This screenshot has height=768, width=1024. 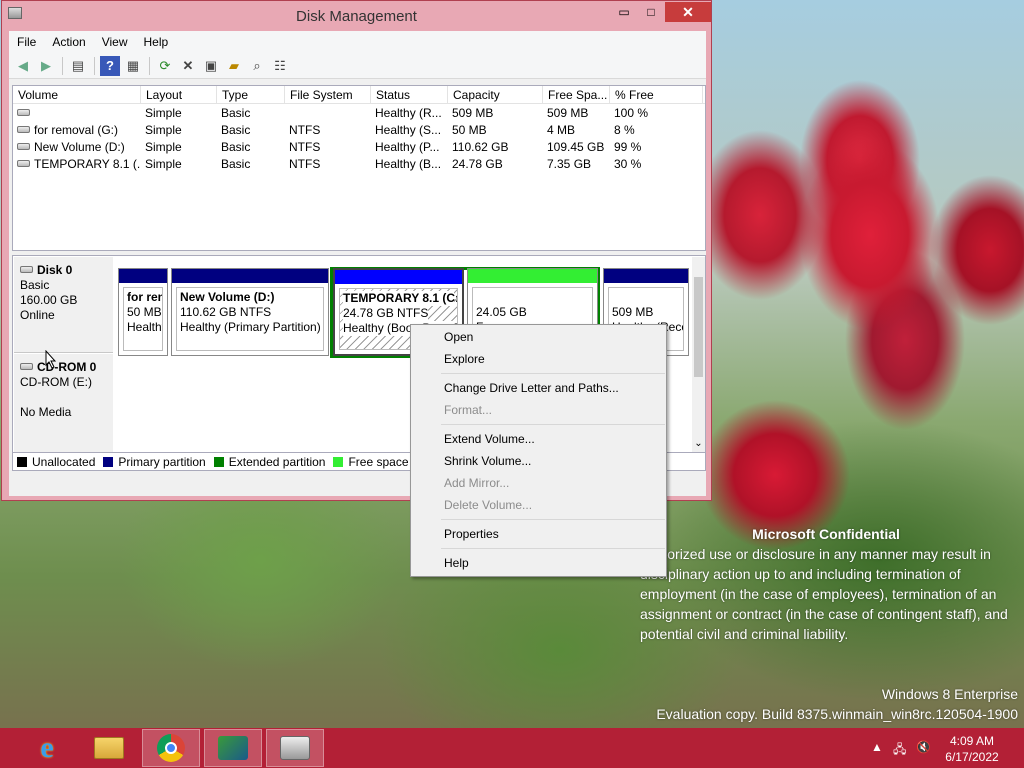 I want to click on check-disk-icon: ▣, so click(x=211, y=66).